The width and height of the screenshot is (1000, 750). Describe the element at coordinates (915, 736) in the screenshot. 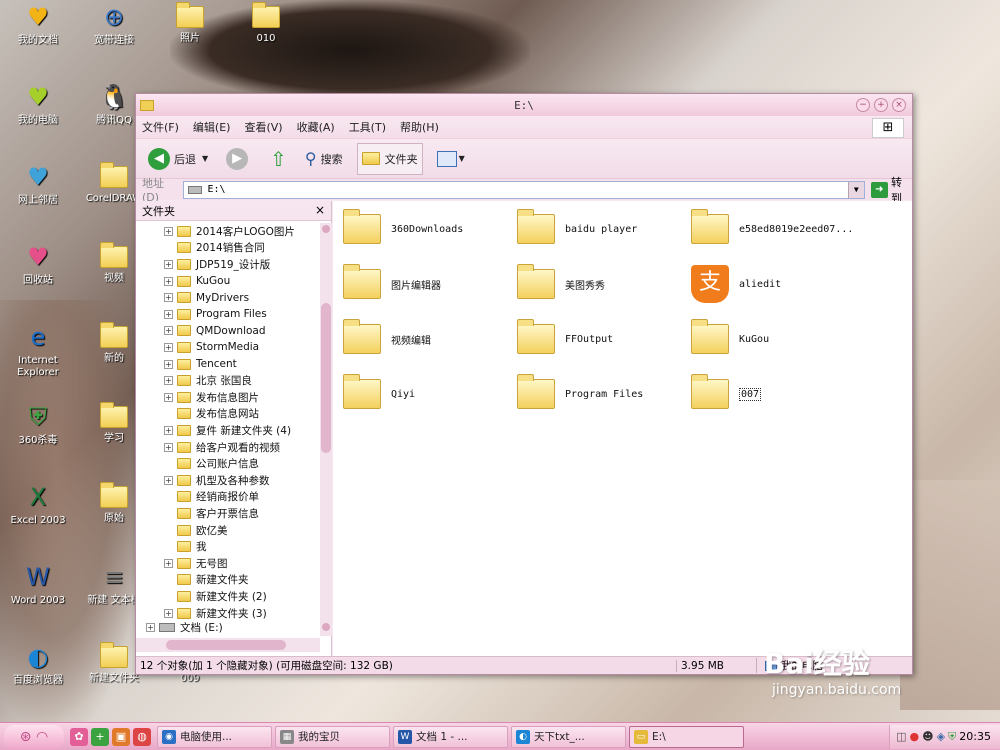

I see `tray-icon: ●` at that location.